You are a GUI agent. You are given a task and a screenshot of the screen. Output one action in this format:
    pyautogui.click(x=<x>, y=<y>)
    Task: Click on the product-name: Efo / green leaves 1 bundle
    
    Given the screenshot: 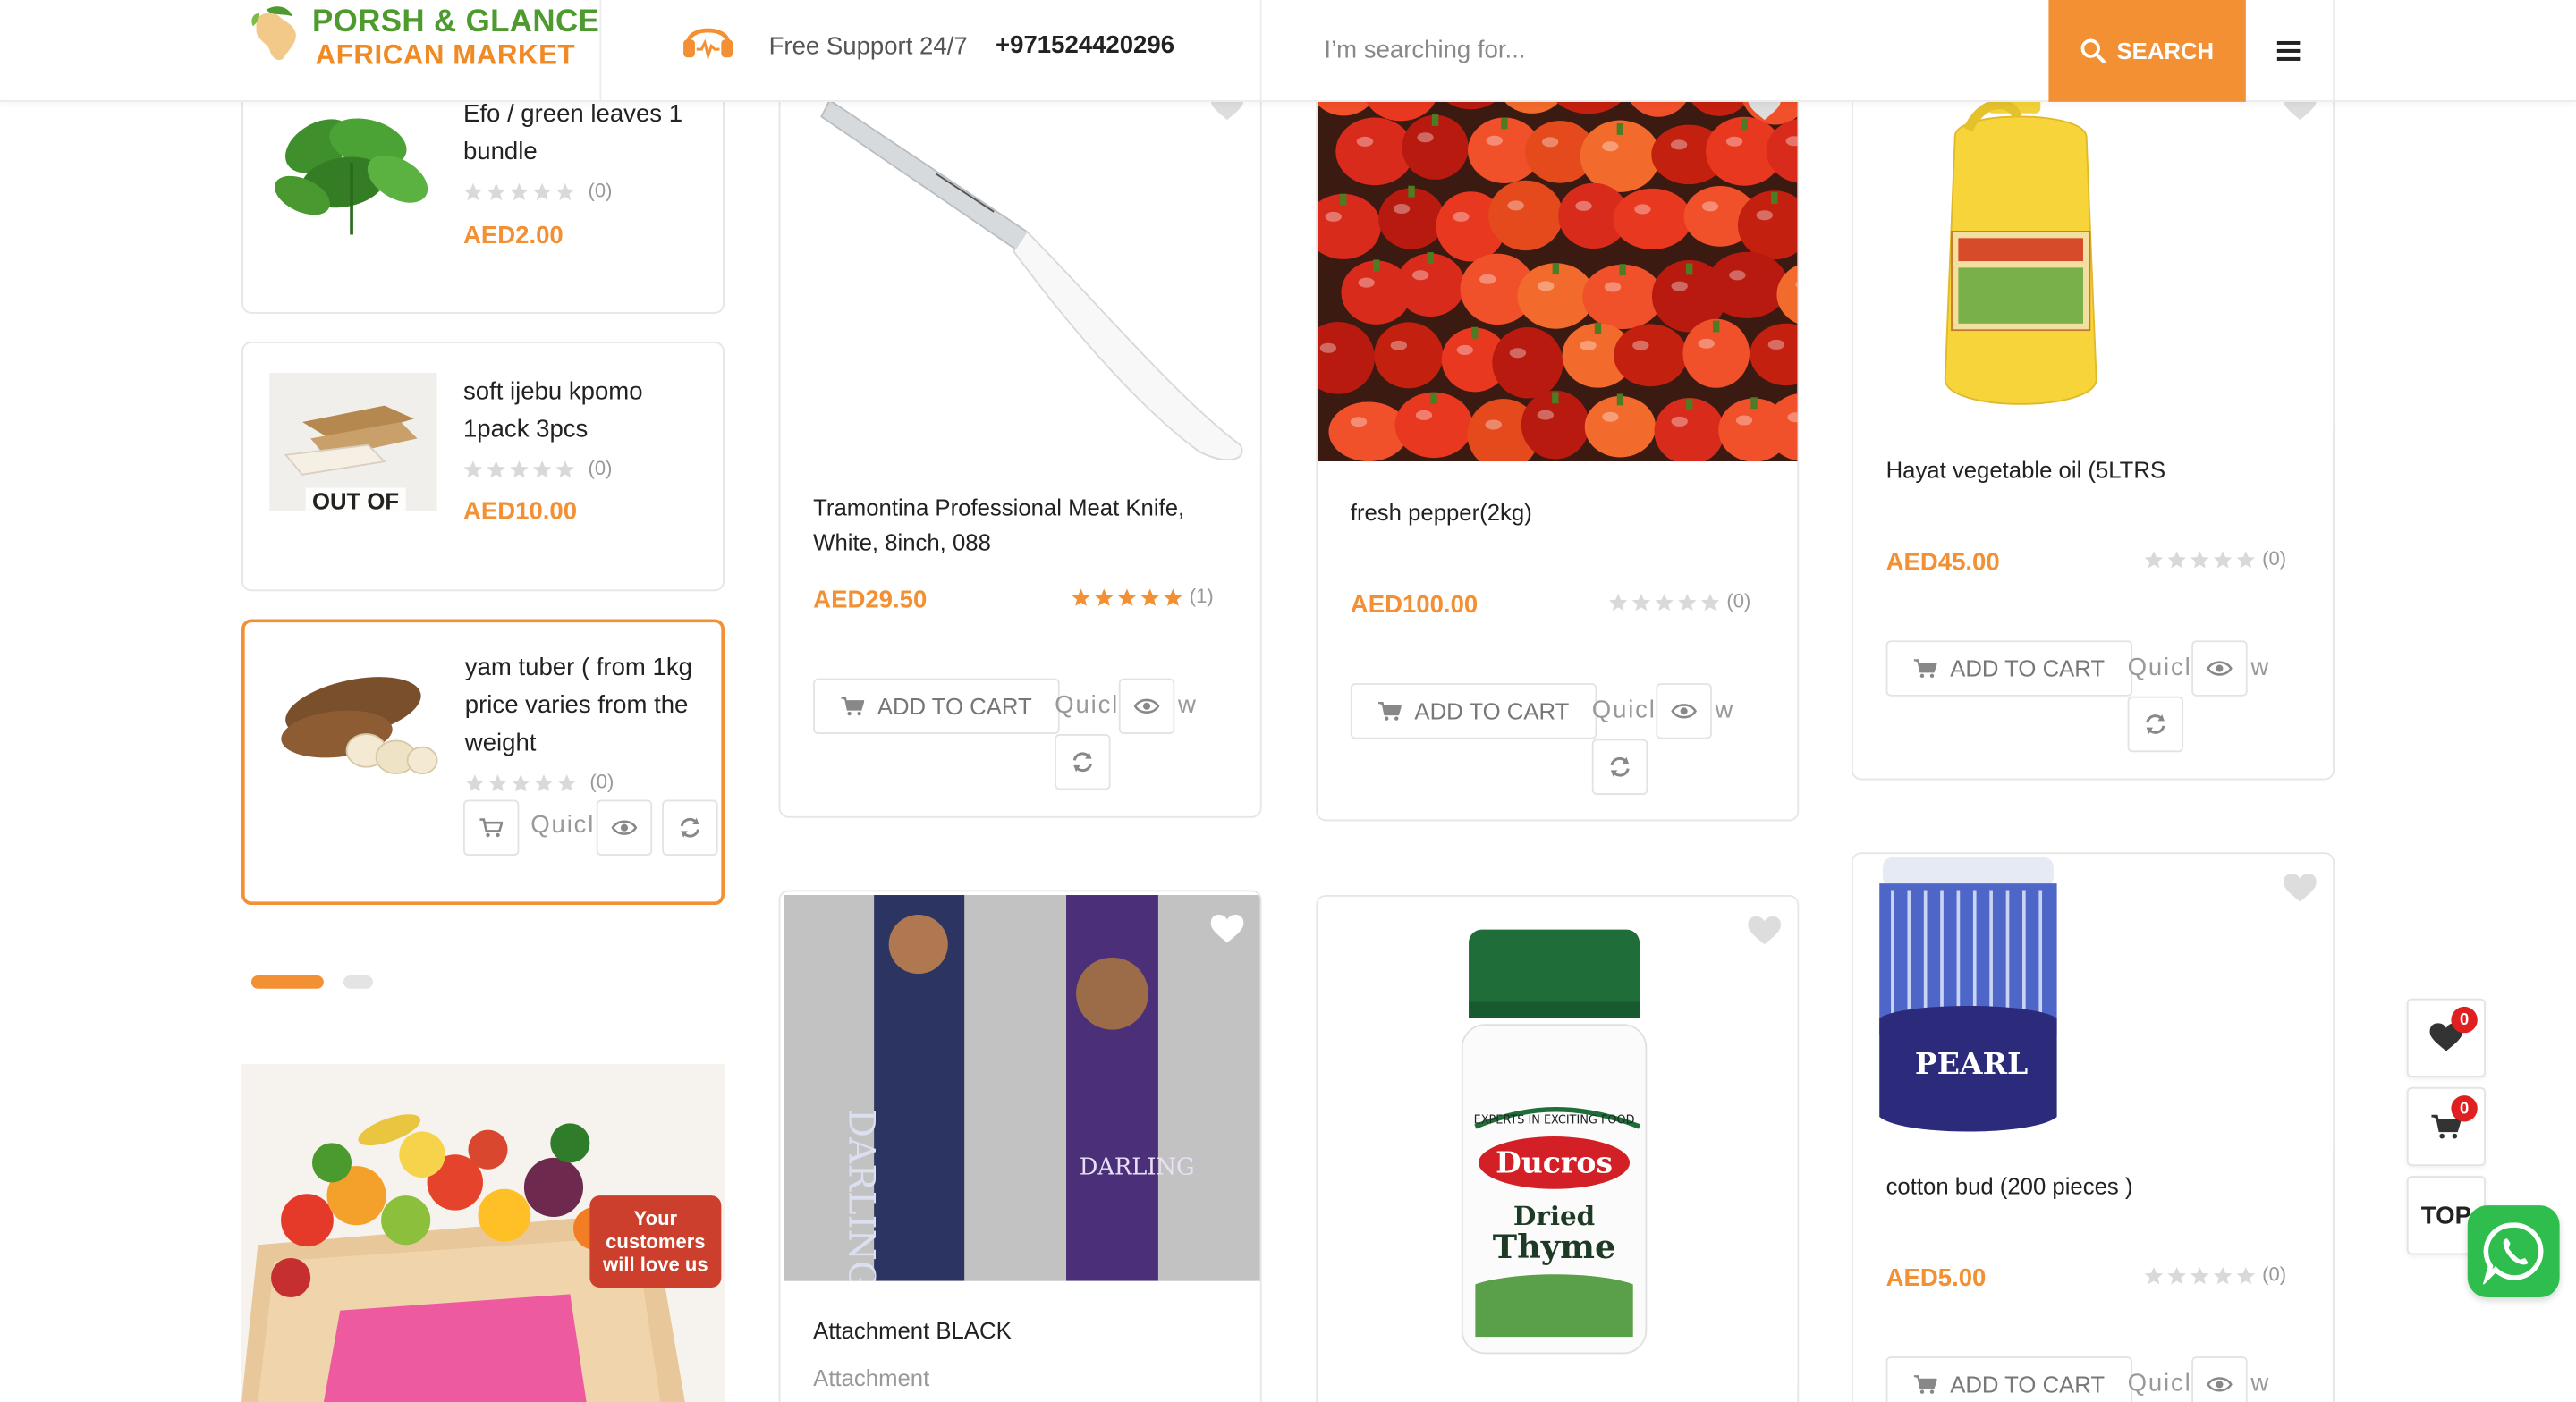 What is the action you would take?
    pyautogui.click(x=586, y=133)
    